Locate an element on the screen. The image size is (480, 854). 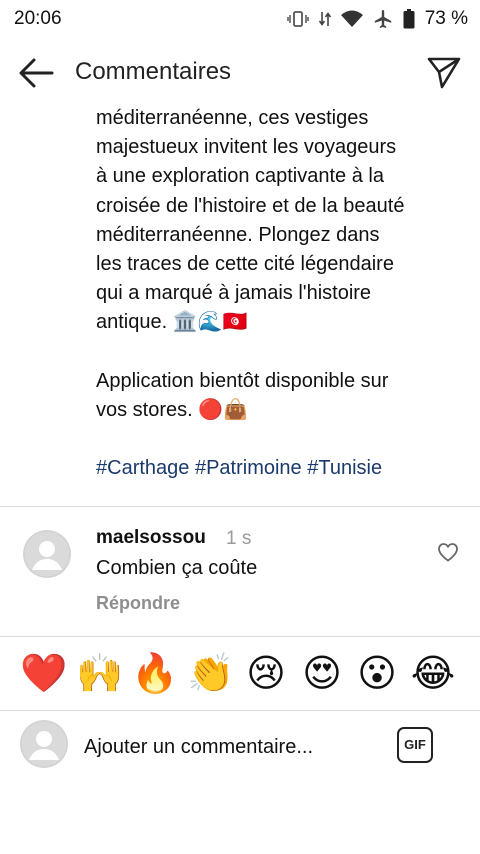
like-button is located at coordinates (448, 552).